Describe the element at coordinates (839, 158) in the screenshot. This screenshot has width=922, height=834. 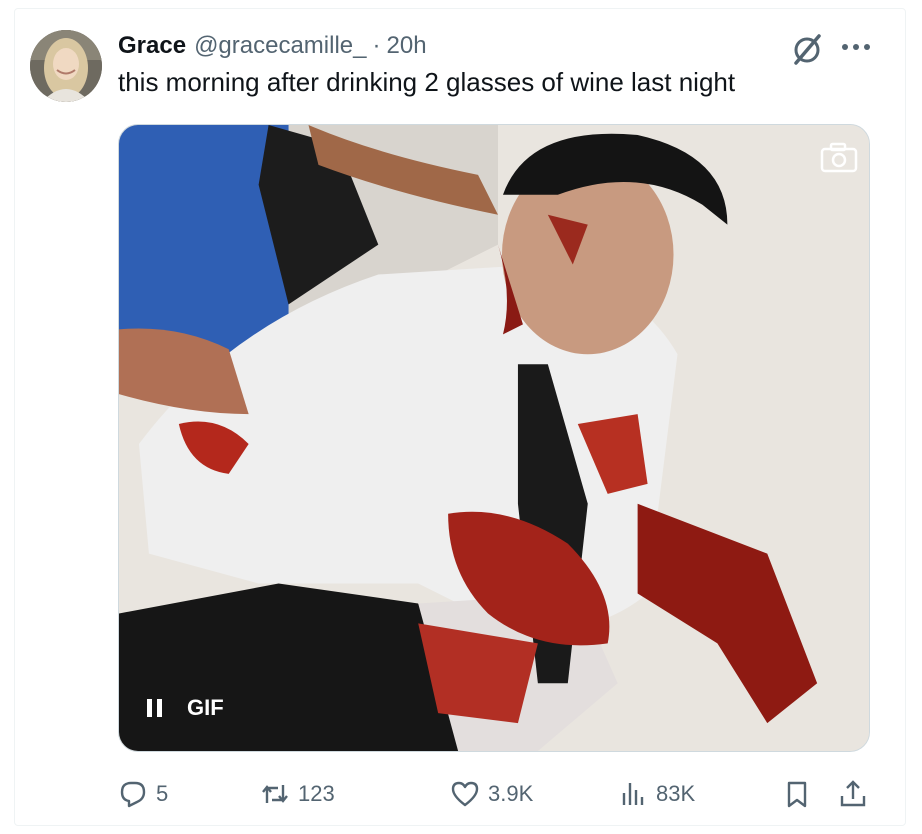
I see `camera-icon` at that location.